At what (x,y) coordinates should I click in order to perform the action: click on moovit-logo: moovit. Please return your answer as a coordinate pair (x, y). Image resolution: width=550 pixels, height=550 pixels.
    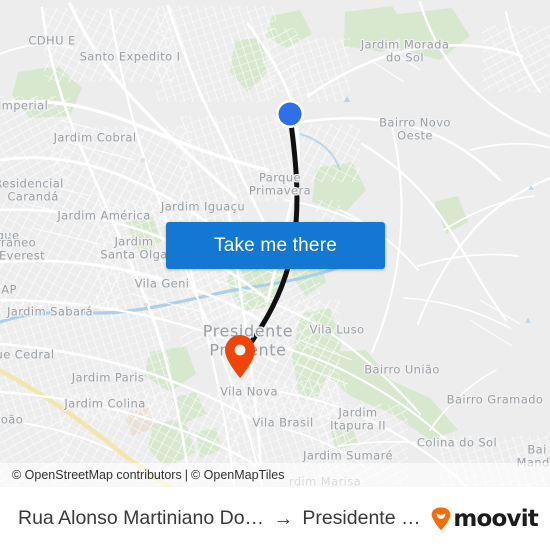
    Looking at the image, I should click on (484, 518).